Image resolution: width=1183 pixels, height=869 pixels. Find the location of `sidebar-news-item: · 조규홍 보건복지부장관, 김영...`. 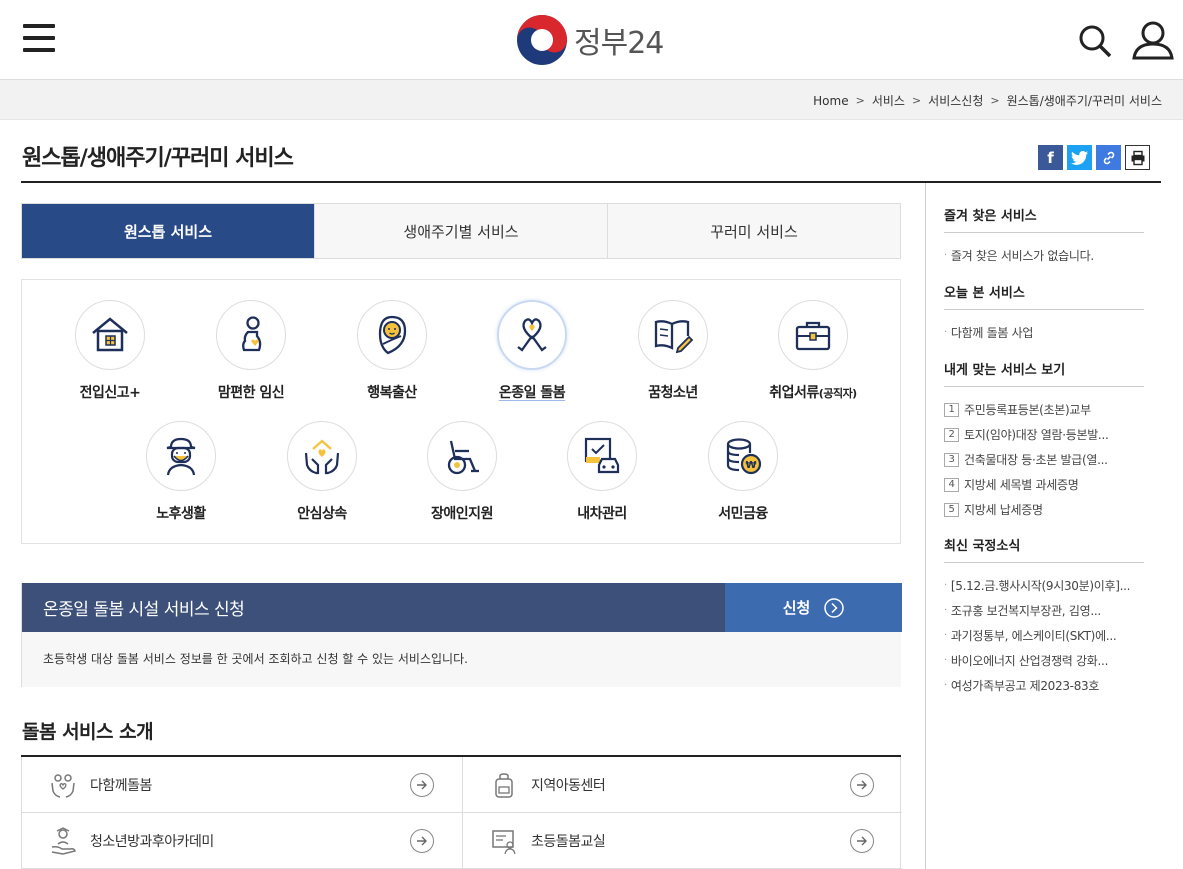

sidebar-news-item: · 조규홍 보건복지부장관, 김영... is located at coordinates (1044, 610).